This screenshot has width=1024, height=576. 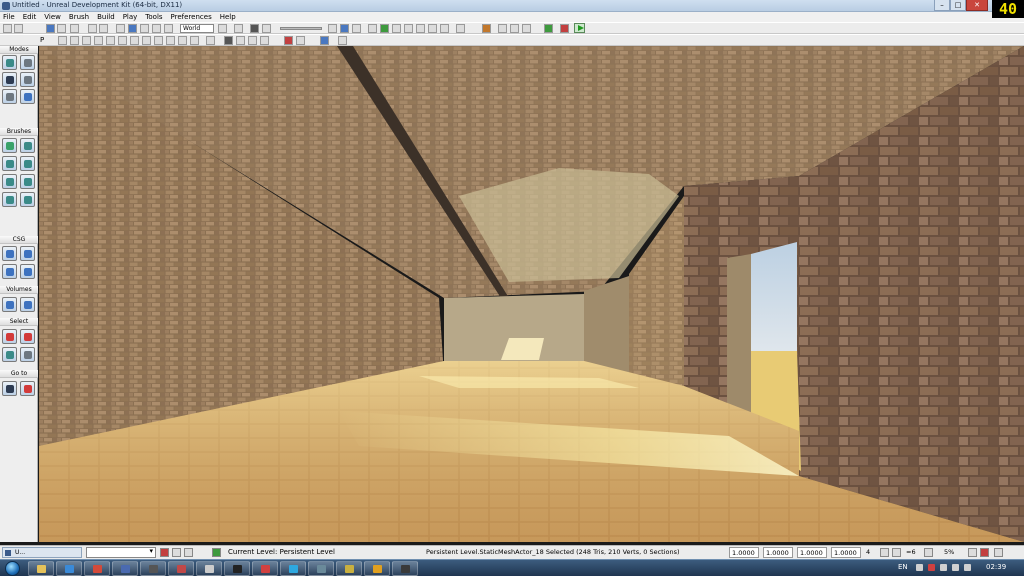 I want to click on terrain-mode-button, so click(x=9, y=79).